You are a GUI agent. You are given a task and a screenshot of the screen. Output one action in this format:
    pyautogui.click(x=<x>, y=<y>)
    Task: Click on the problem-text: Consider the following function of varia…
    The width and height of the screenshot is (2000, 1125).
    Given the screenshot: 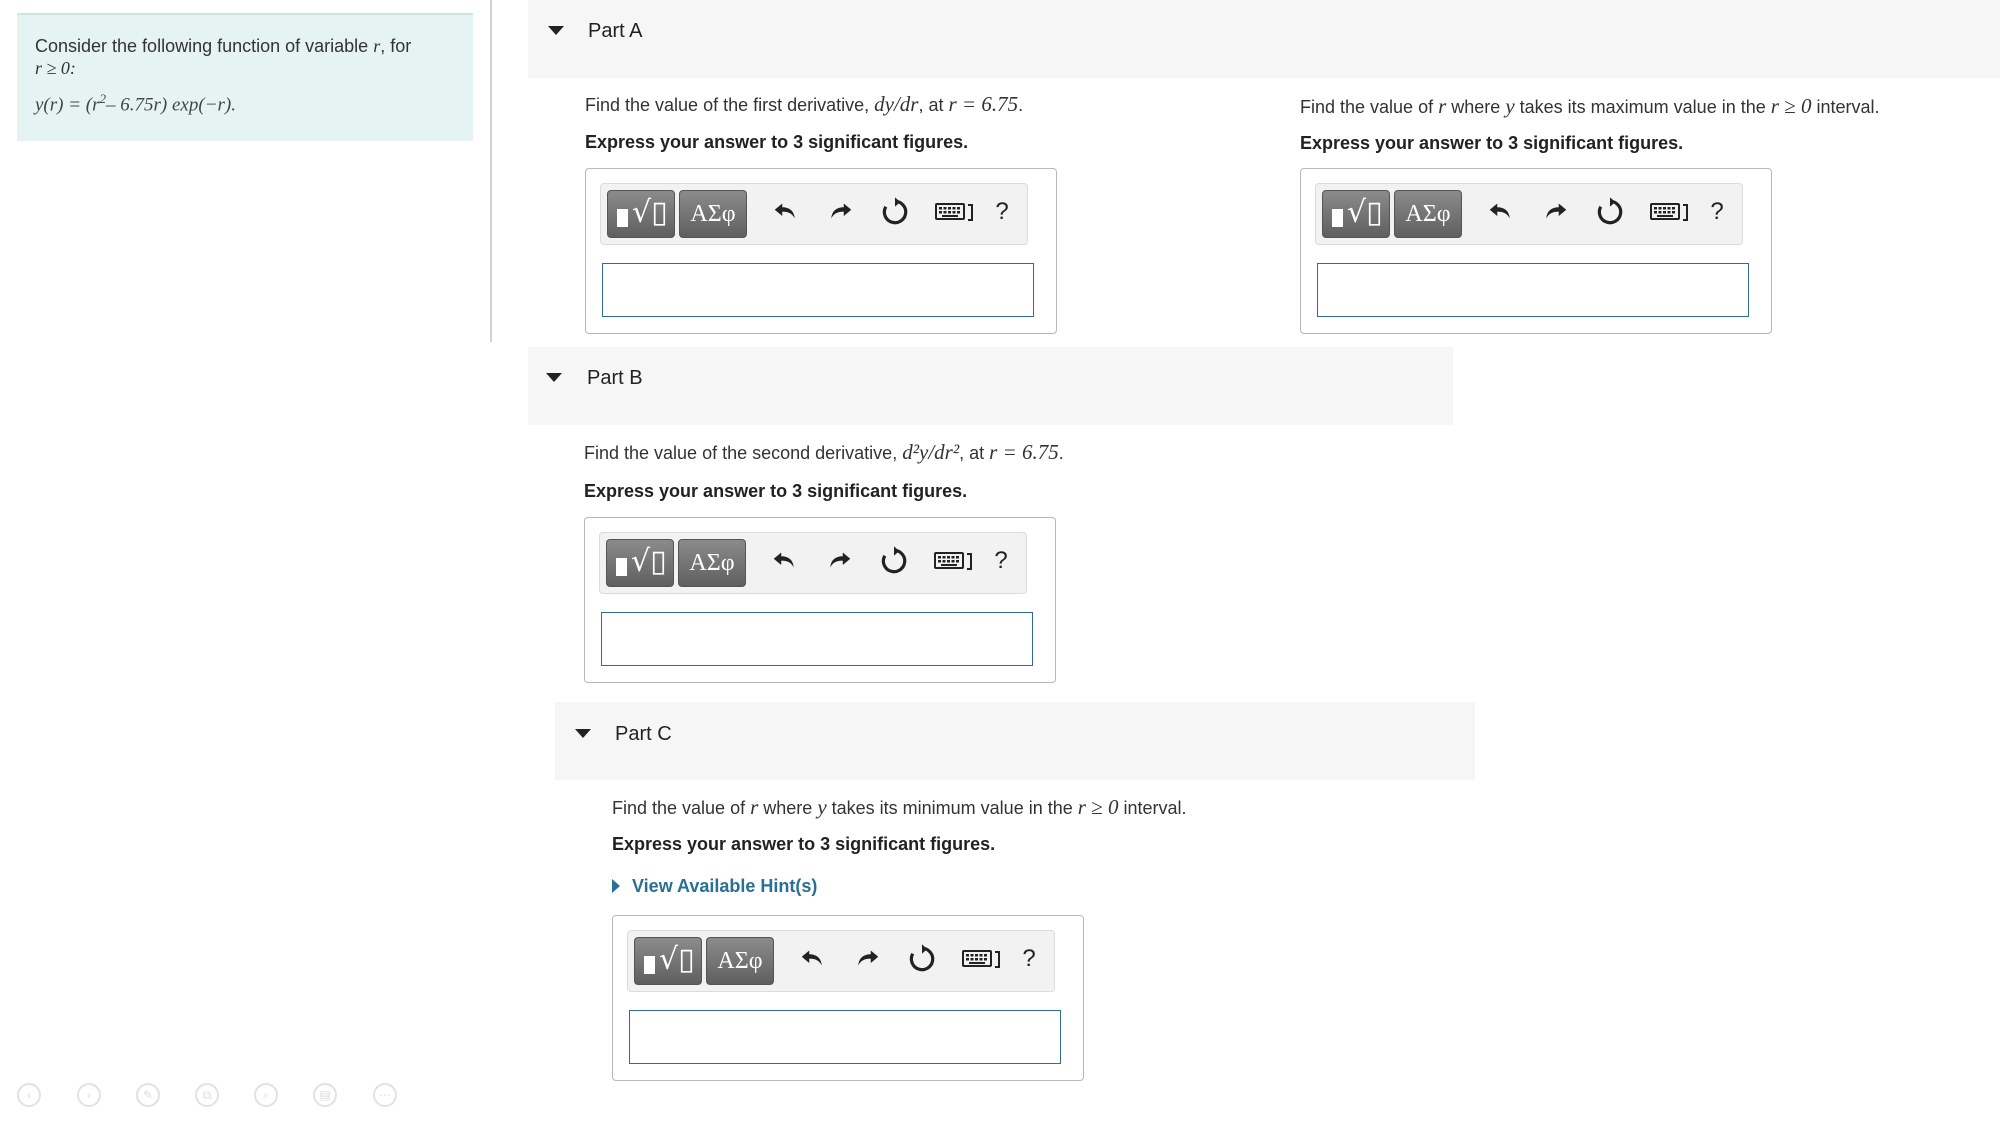 What is the action you would take?
    pyautogui.click(x=245, y=57)
    